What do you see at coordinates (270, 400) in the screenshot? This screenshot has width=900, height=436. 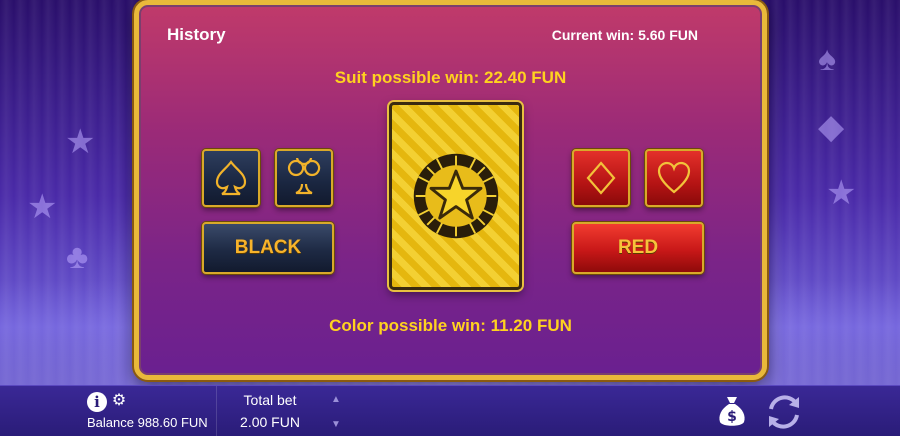 I see `total-bet-label: Total bet` at bounding box center [270, 400].